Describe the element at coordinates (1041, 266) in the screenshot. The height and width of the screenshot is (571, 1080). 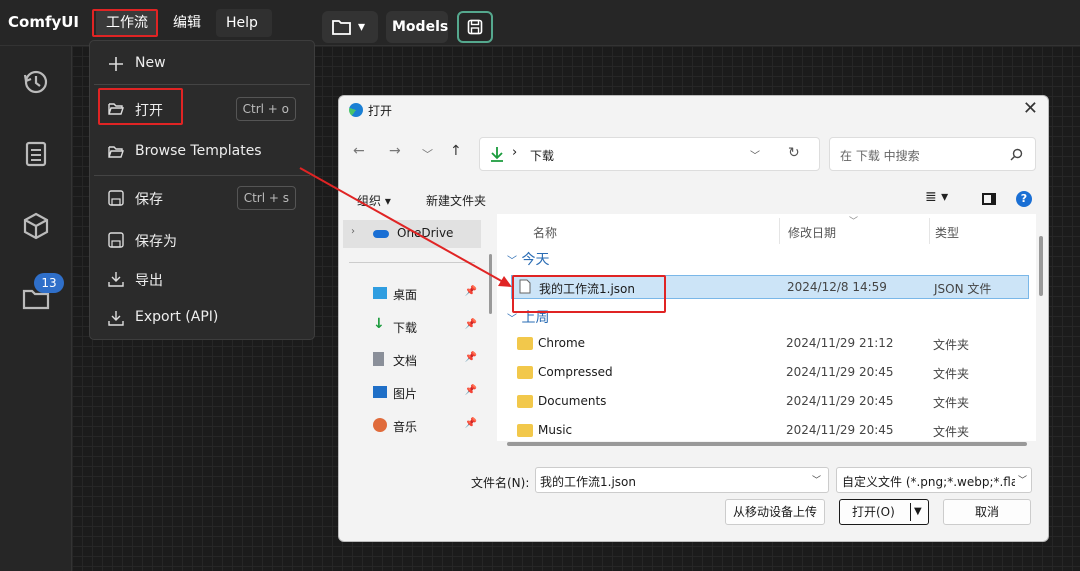
I see `vertical-scrollbar` at that location.